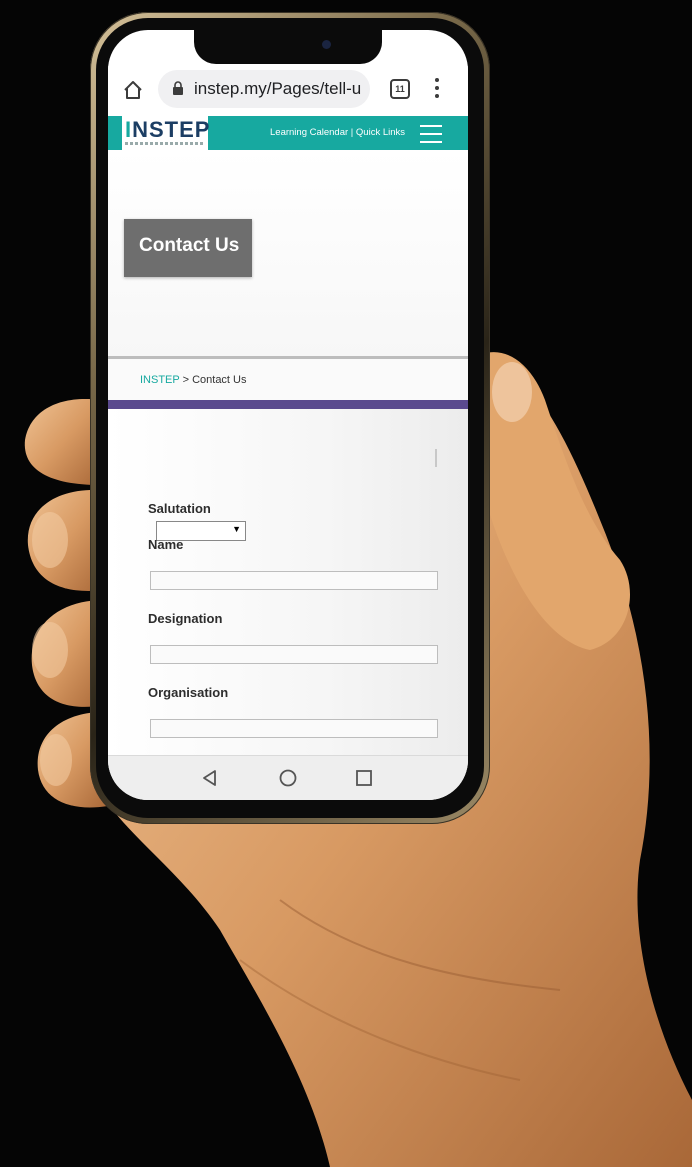 This screenshot has height=1167, width=692. I want to click on camera-icon, so click(326, 44).